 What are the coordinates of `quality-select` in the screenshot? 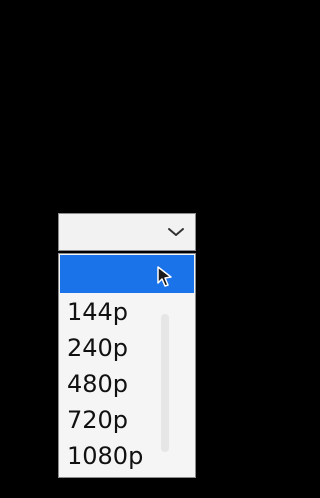 It's located at (127, 232).